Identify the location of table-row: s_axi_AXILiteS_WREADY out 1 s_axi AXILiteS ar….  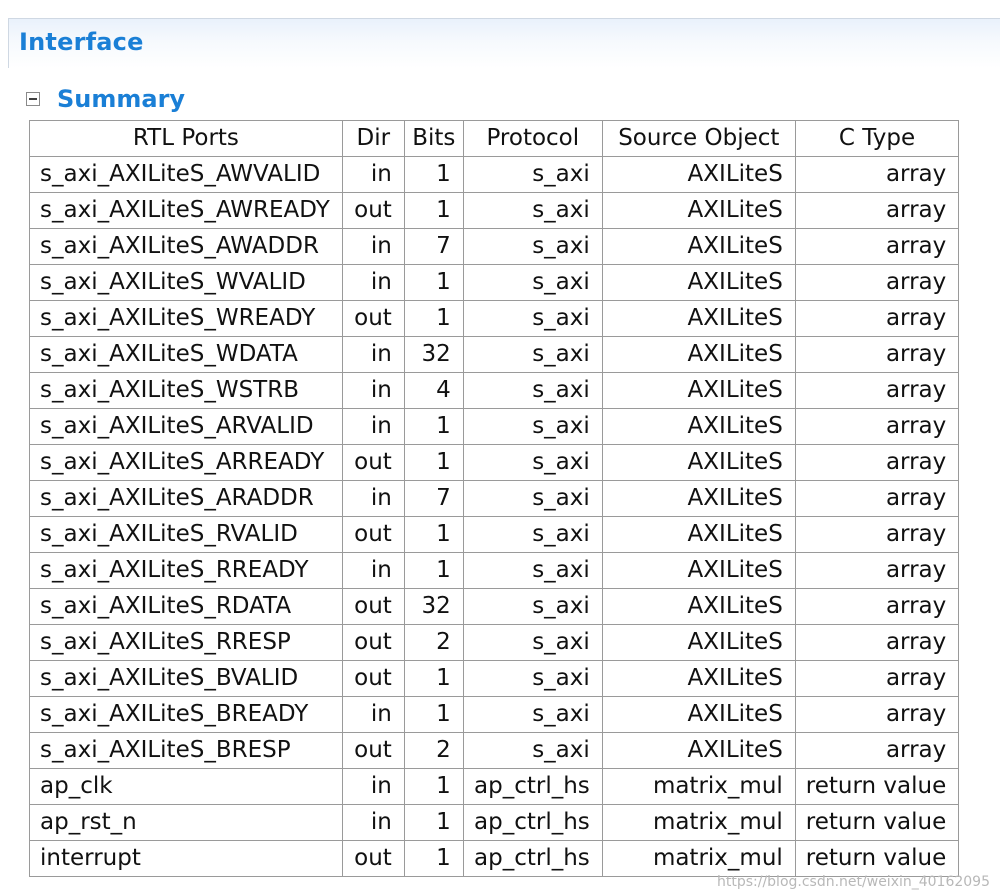
(494, 318).